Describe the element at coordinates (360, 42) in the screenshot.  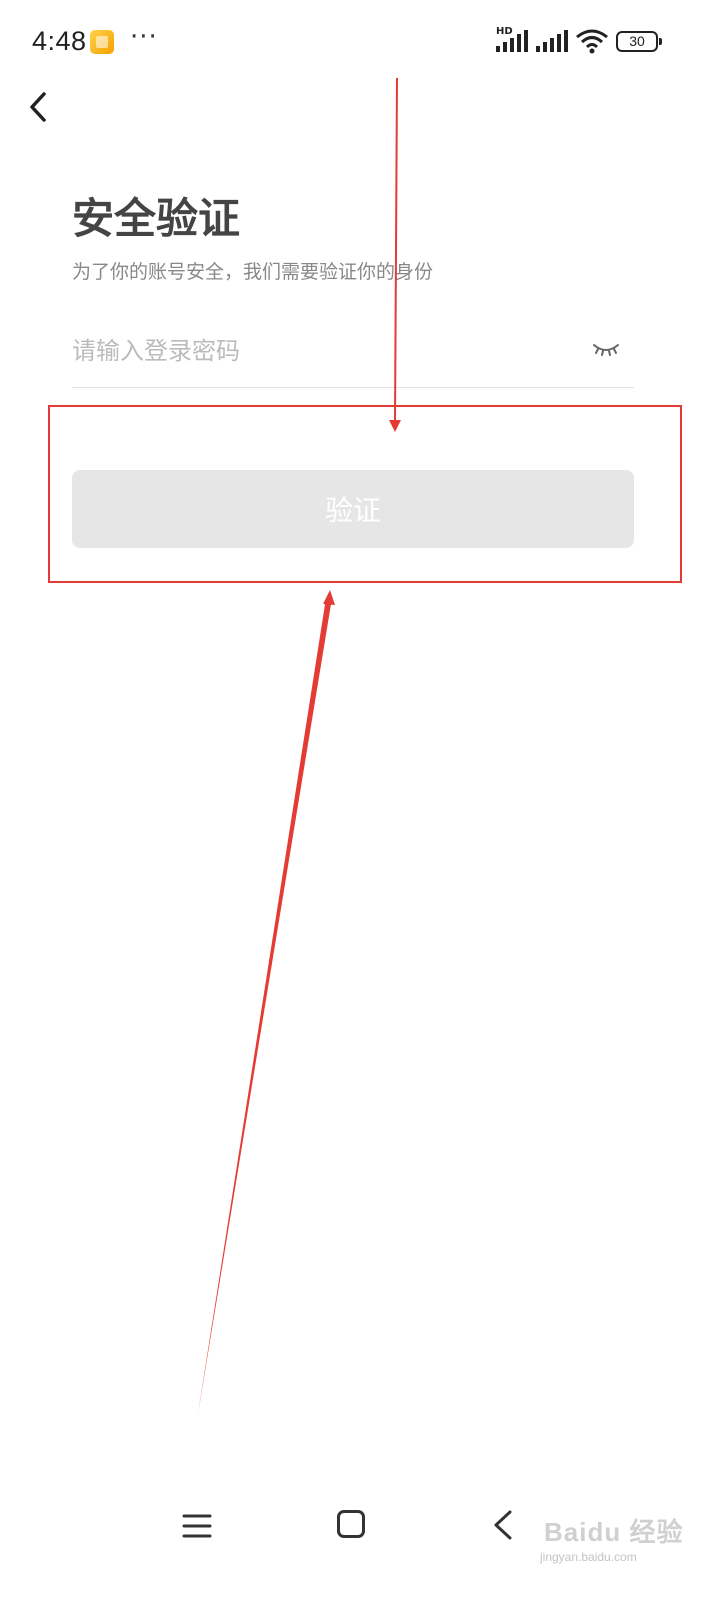
I see `status-bar: 4:48 ··· HD 30` at that location.